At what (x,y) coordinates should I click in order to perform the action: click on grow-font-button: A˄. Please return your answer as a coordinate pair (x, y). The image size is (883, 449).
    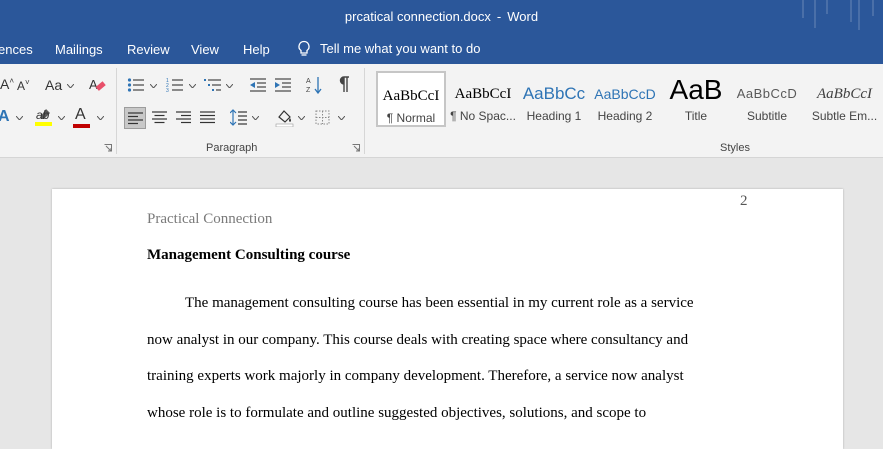
    Looking at the image, I should click on (7, 84).